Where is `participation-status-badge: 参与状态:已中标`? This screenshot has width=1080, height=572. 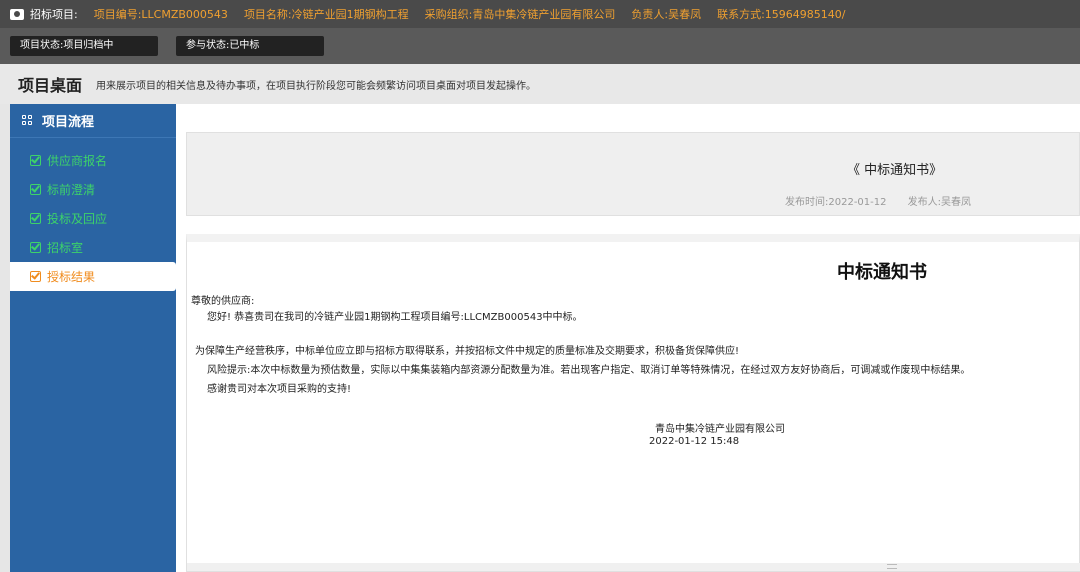 participation-status-badge: 参与状态:已中标 is located at coordinates (250, 46).